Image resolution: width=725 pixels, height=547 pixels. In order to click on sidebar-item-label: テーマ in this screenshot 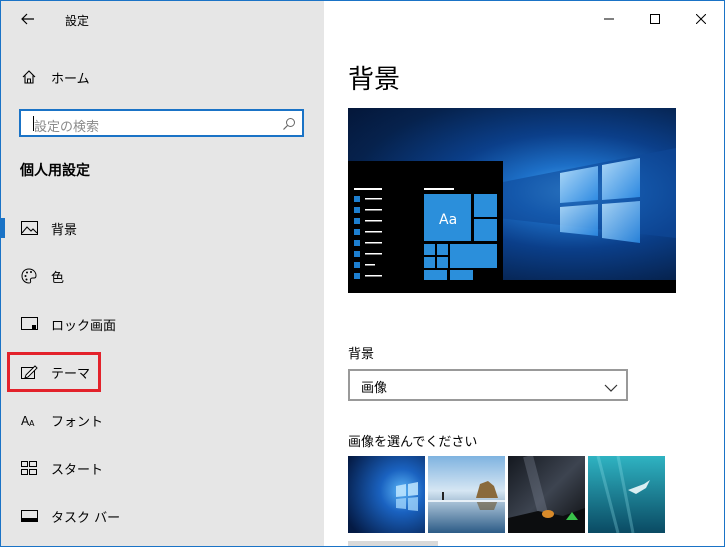, I will do `click(71, 374)`.